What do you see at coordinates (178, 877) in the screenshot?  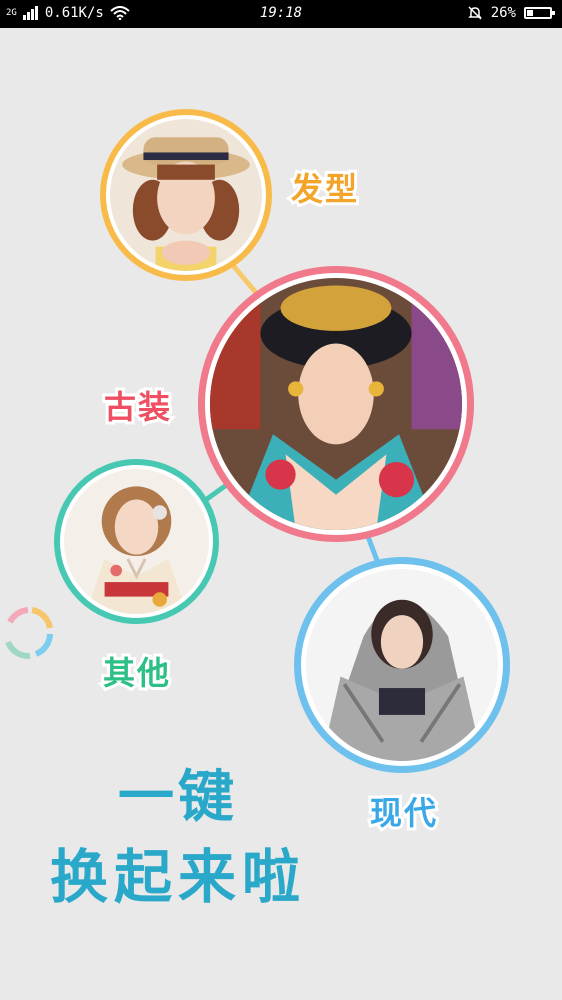 I see `slogan-line-2: 换起来啦` at bounding box center [178, 877].